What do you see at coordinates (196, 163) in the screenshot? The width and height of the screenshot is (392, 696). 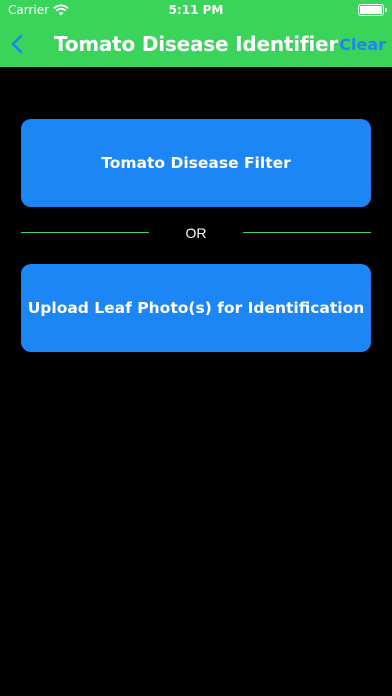 I see `tomato-disease-filter-button: Tomato Disease Filter` at bounding box center [196, 163].